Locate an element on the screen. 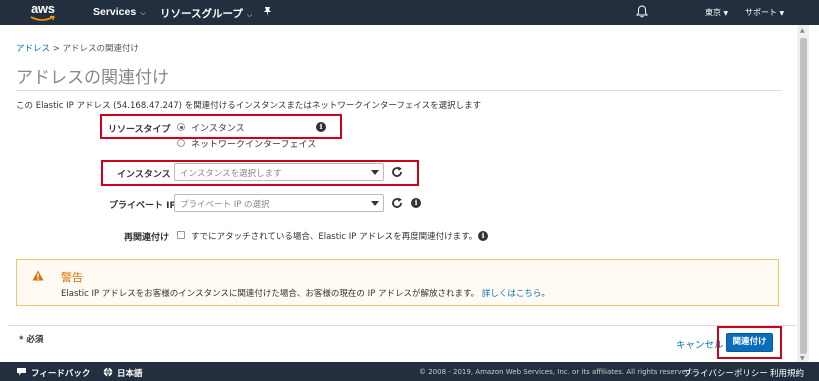 The width and height of the screenshot is (819, 381). private-ip-label: プライベート IP is located at coordinates (143, 206).